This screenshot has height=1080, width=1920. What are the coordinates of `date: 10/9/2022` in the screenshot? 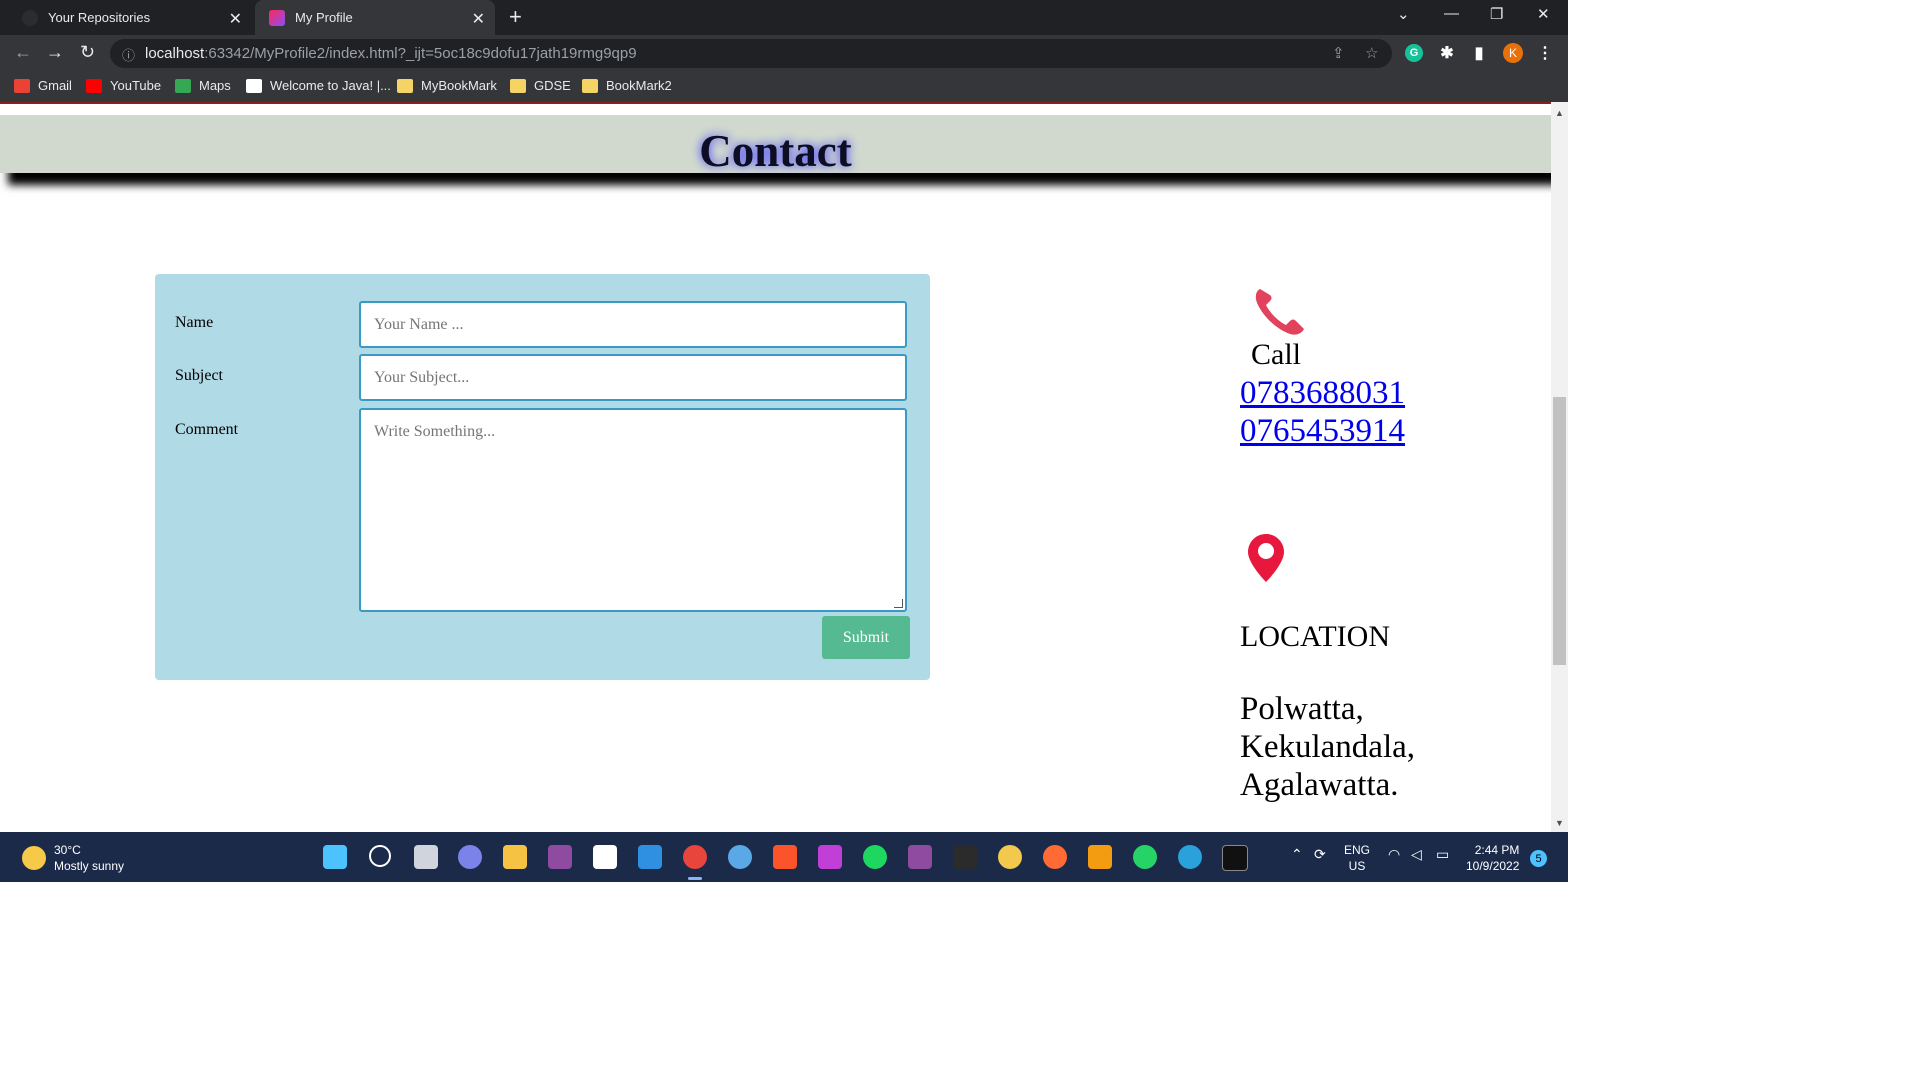 It's located at (1493, 866).